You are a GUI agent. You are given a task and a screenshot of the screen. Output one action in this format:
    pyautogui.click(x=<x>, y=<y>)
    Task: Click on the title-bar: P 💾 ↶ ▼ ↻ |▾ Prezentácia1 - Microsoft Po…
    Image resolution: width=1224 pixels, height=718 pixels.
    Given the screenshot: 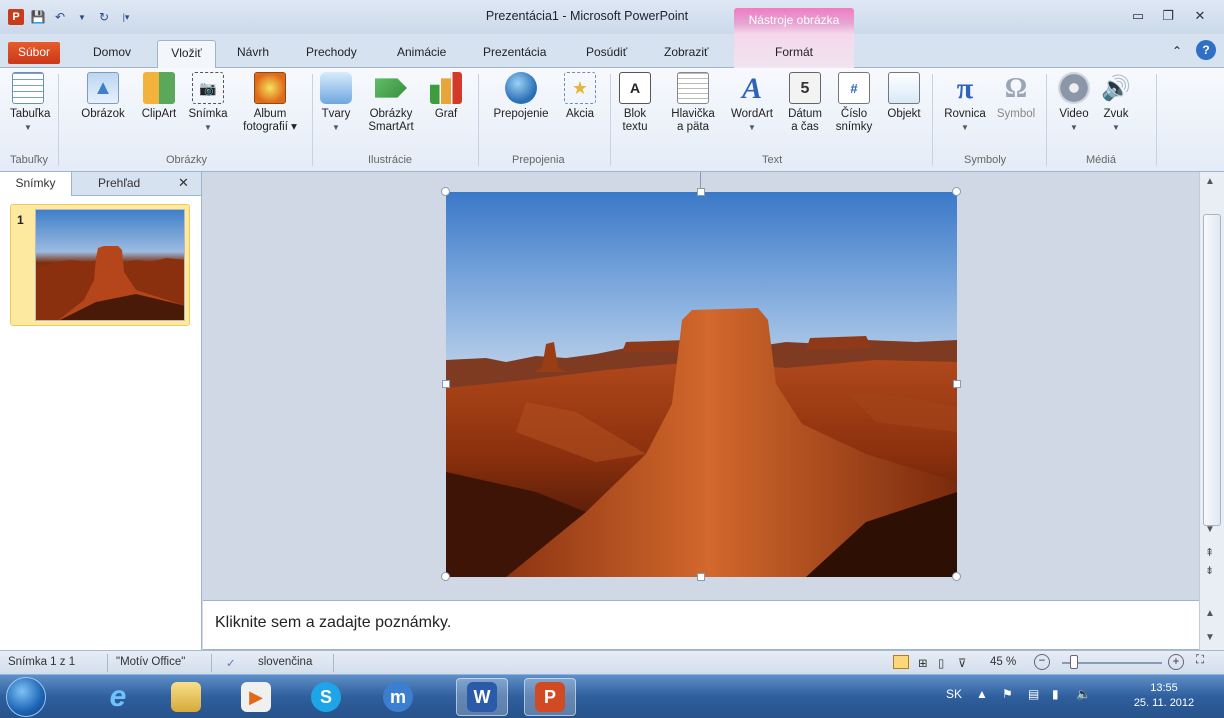 What is the action you would take?
    pyautogui.click(x=612, y=17)
    